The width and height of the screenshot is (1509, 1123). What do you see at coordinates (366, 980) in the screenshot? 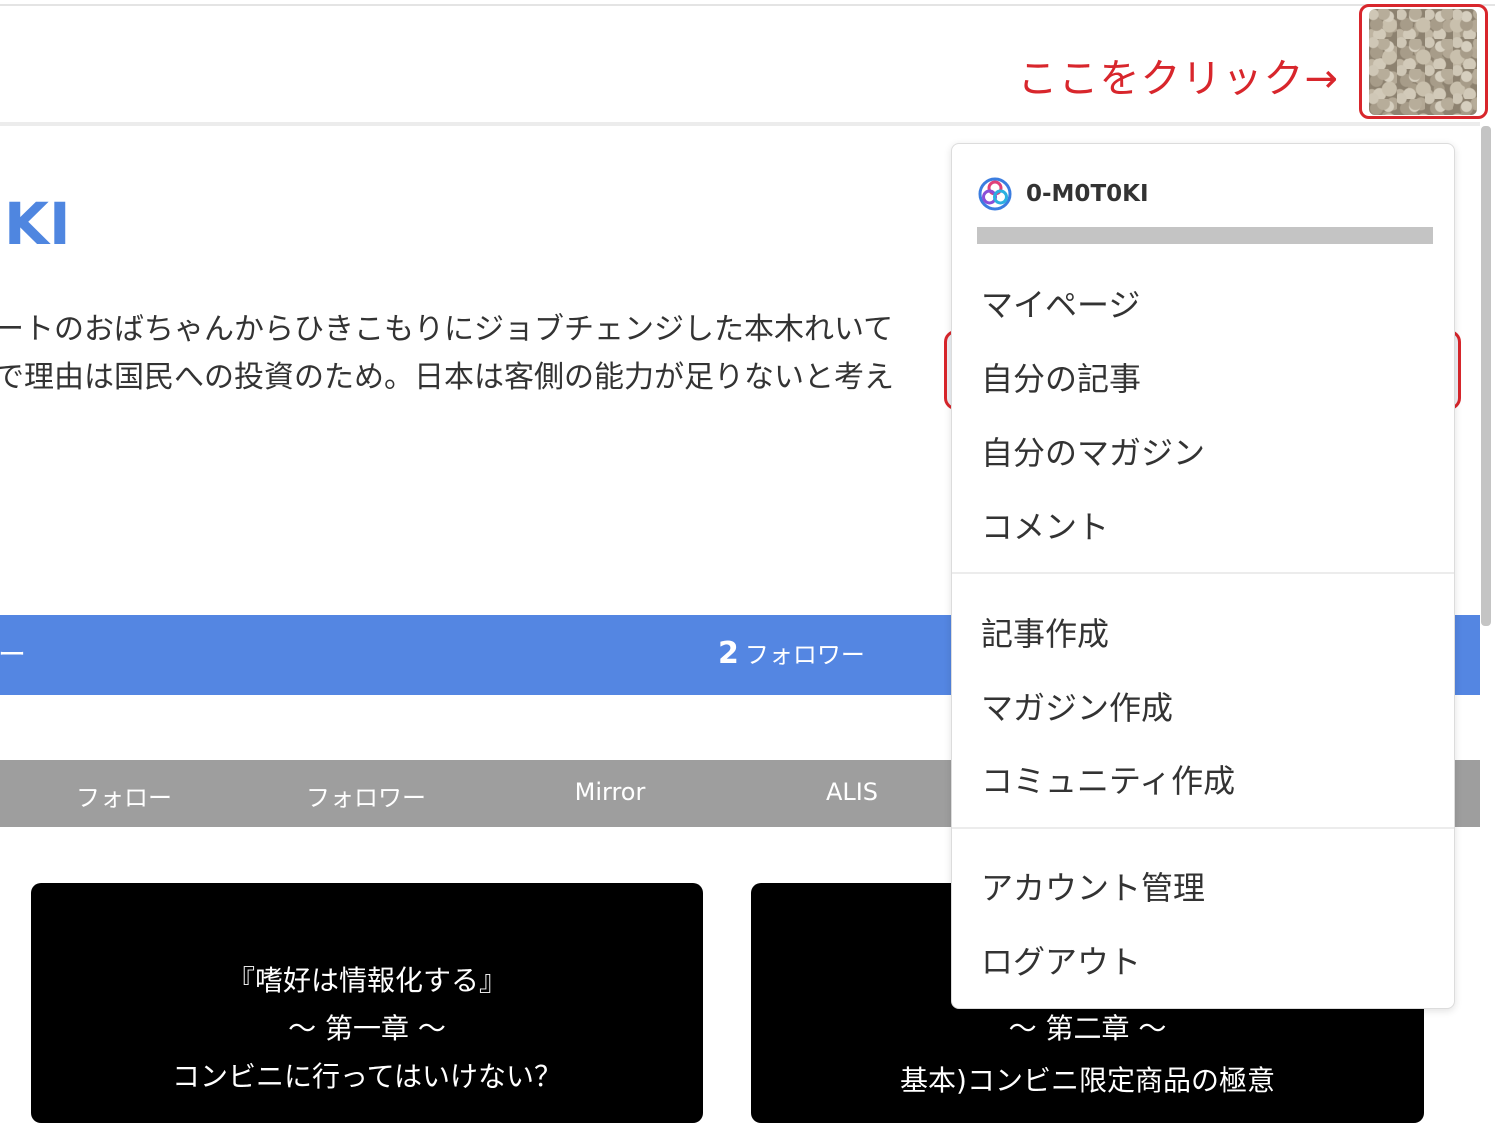
I see `article-card-line: 『嗜好は情報化する』` at bounding box center [366, 980].